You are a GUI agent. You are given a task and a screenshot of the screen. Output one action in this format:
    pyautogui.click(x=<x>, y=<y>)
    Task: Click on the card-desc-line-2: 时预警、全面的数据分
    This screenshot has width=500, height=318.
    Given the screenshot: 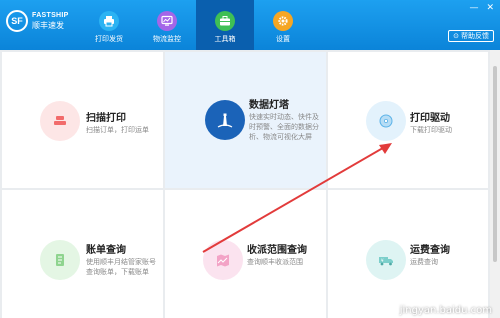 What is the action you would take?
    pyautogui.click(x=284, y=127)
    